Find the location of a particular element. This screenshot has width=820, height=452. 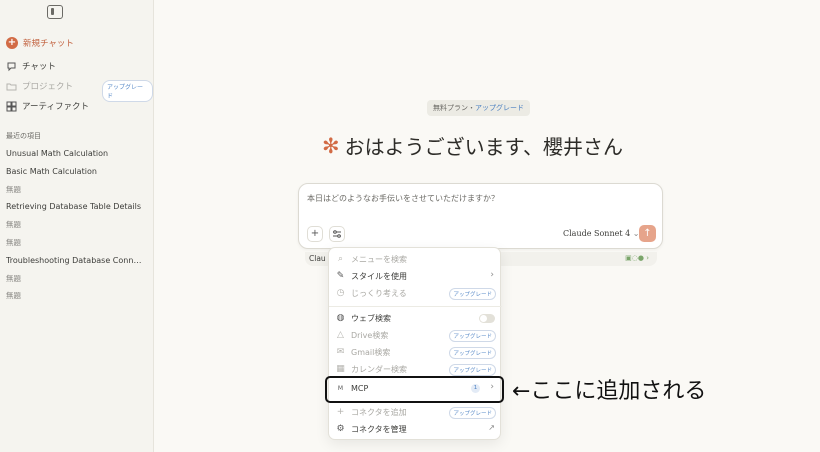

send-button: ↑ is located at coordinates (647, 233).